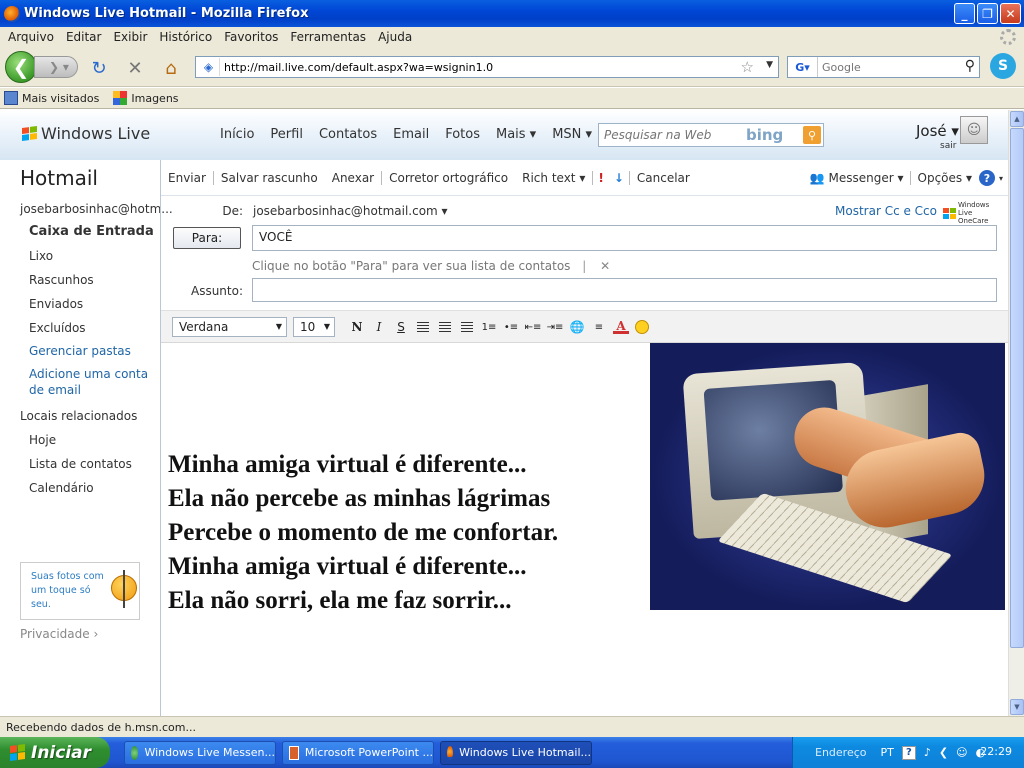 The width and height of the screenshot is (1024, 768). Describe the element at coordinates (379, 327) in the screenshot. I see `italic-icon: I` at that location.